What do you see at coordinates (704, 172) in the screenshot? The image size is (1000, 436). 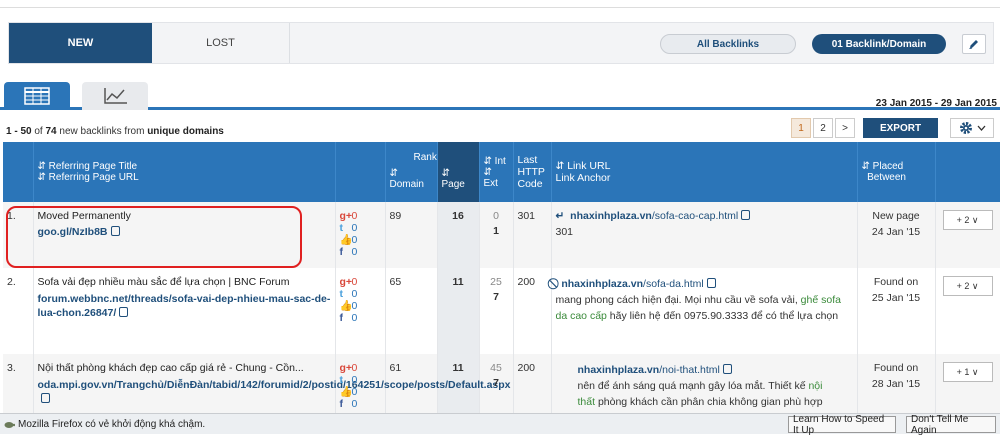 I see `link-url-header: ⇵ Link URL Link Anchor` at bounding box center [704, 172].